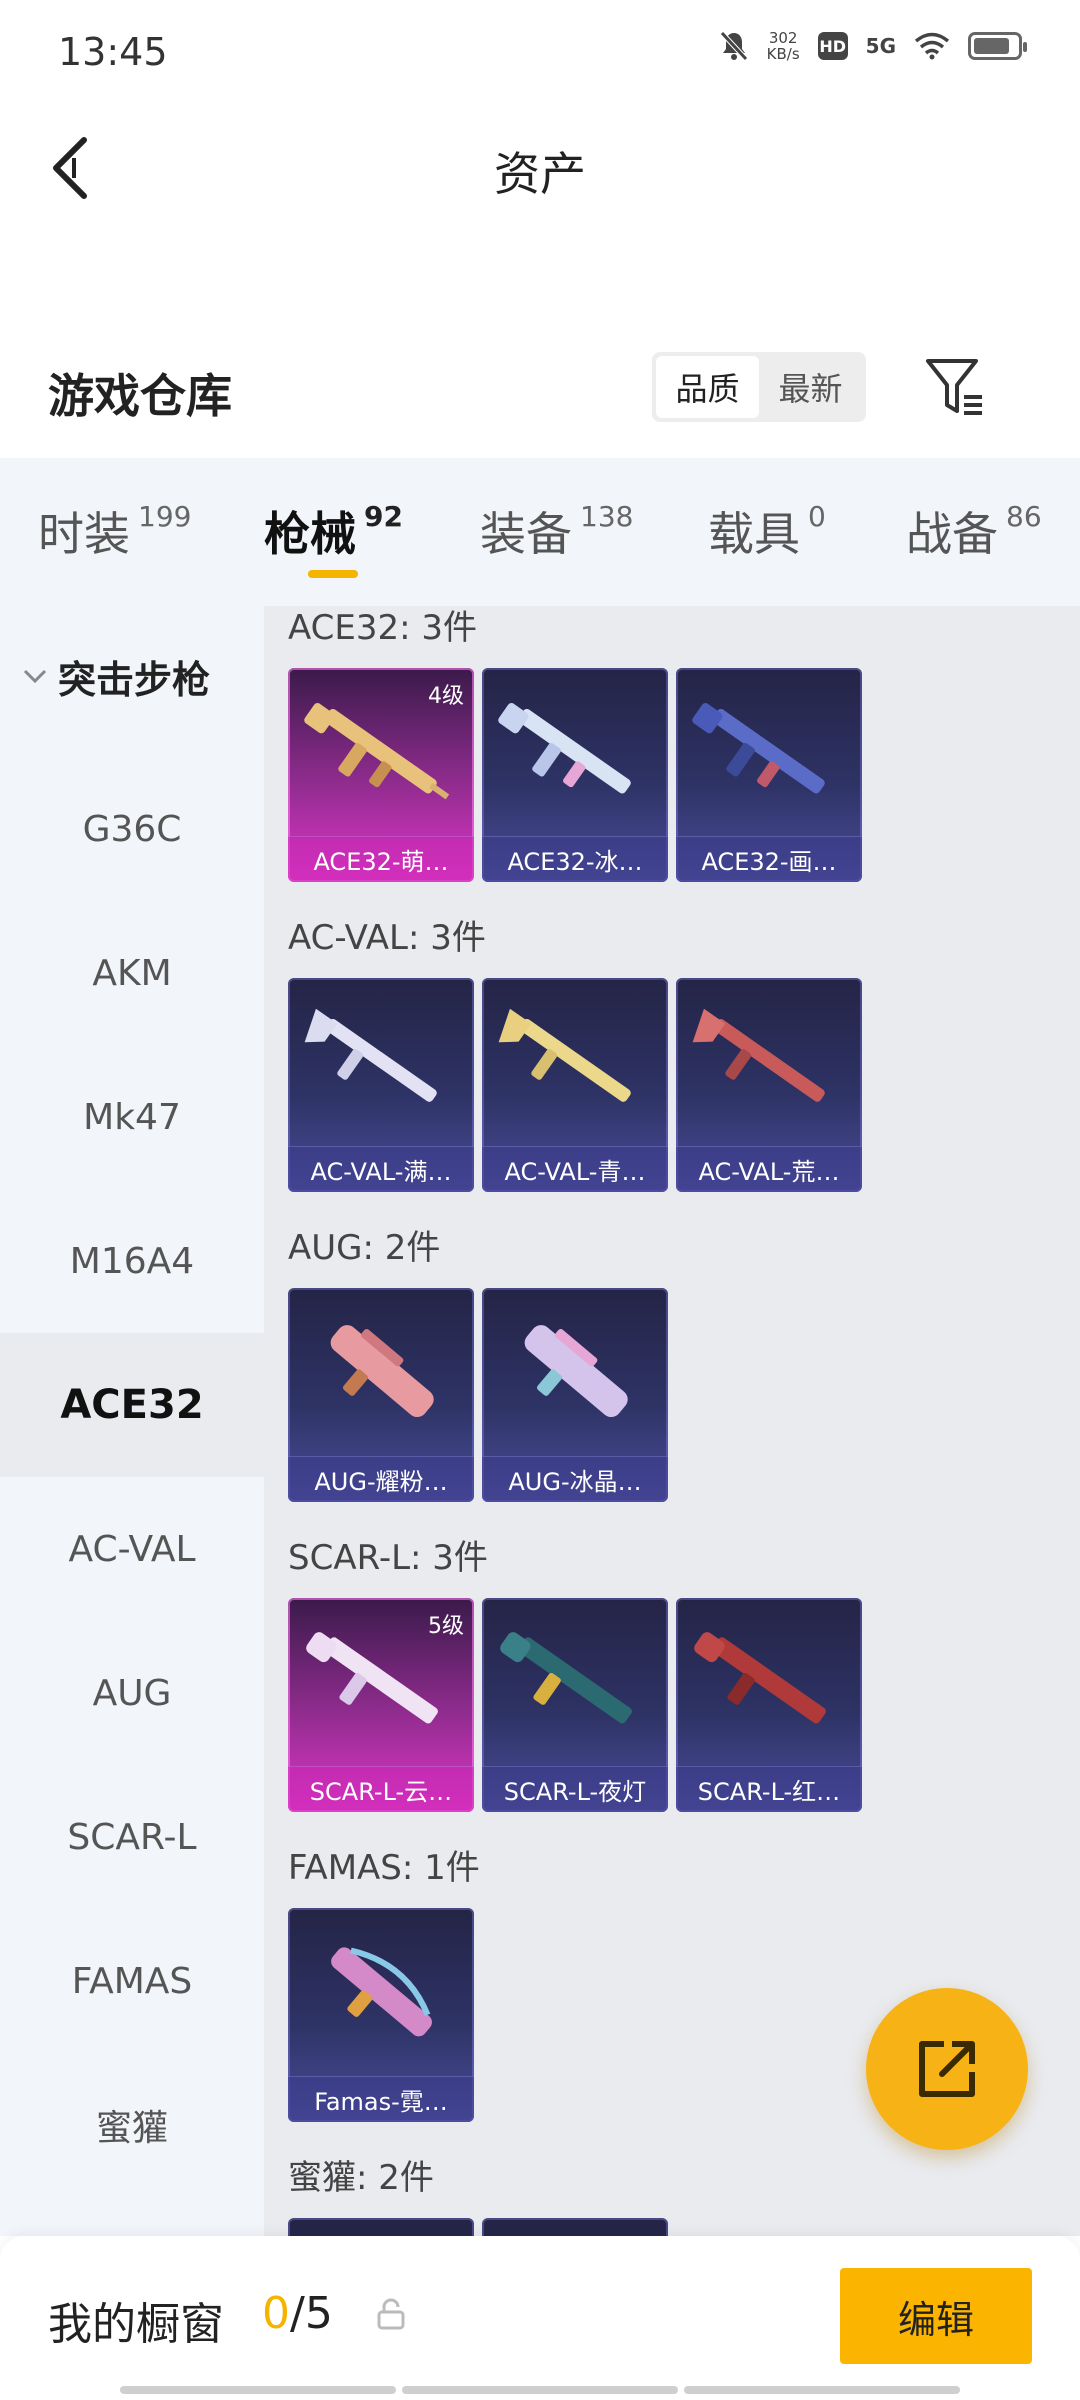 Image resolution: width=1080 pixels, height=2400 pixels. Describe the element at coordinates (132, 1693) in the screenshot. I see `sidebar-item-aug: AUG` at that location.